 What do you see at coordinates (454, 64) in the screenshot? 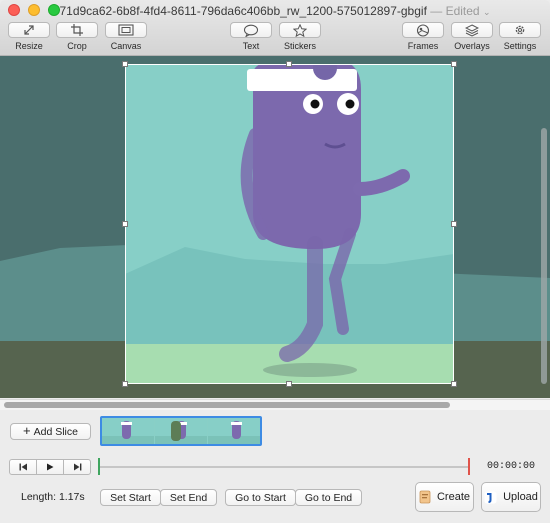
I see `crop-handle-top-right` at bounding box center [454, 64].